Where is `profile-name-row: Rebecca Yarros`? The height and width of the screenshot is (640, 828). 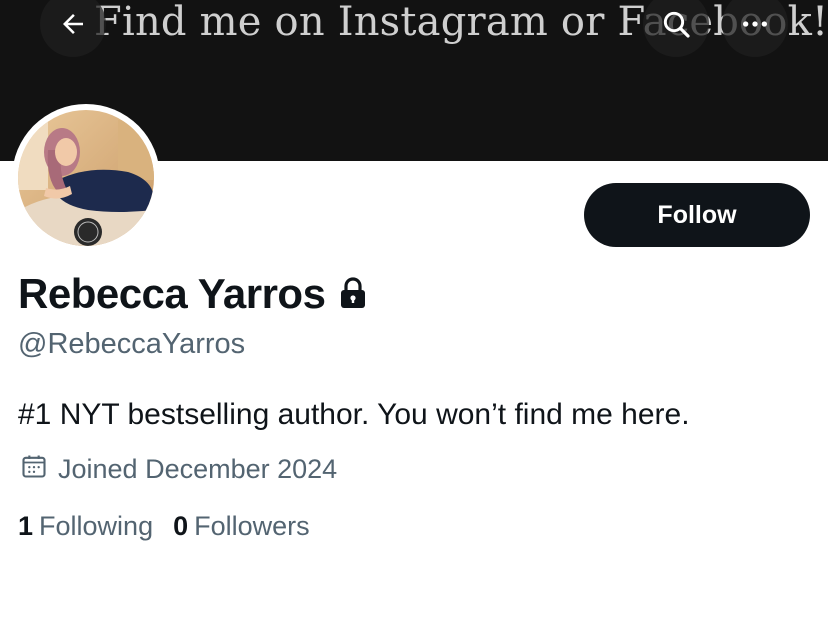
profile-name-row: Rebecca Yarros is located at coordinates (192, 294).